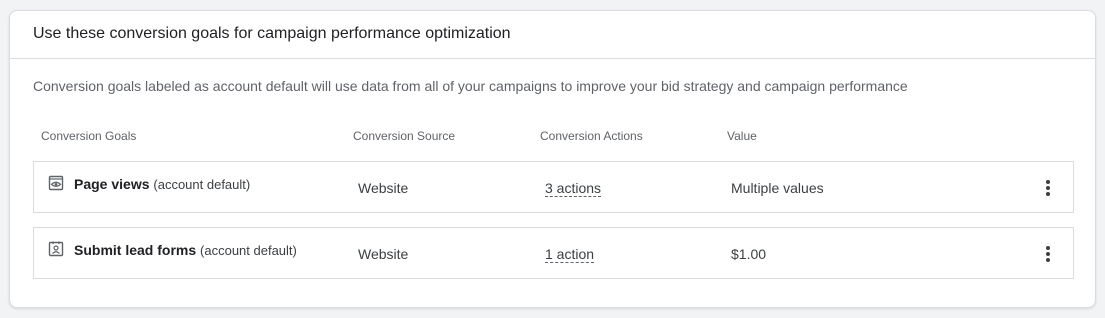  I want to click on column-header-source: Conversion Source, so click(404, 136).